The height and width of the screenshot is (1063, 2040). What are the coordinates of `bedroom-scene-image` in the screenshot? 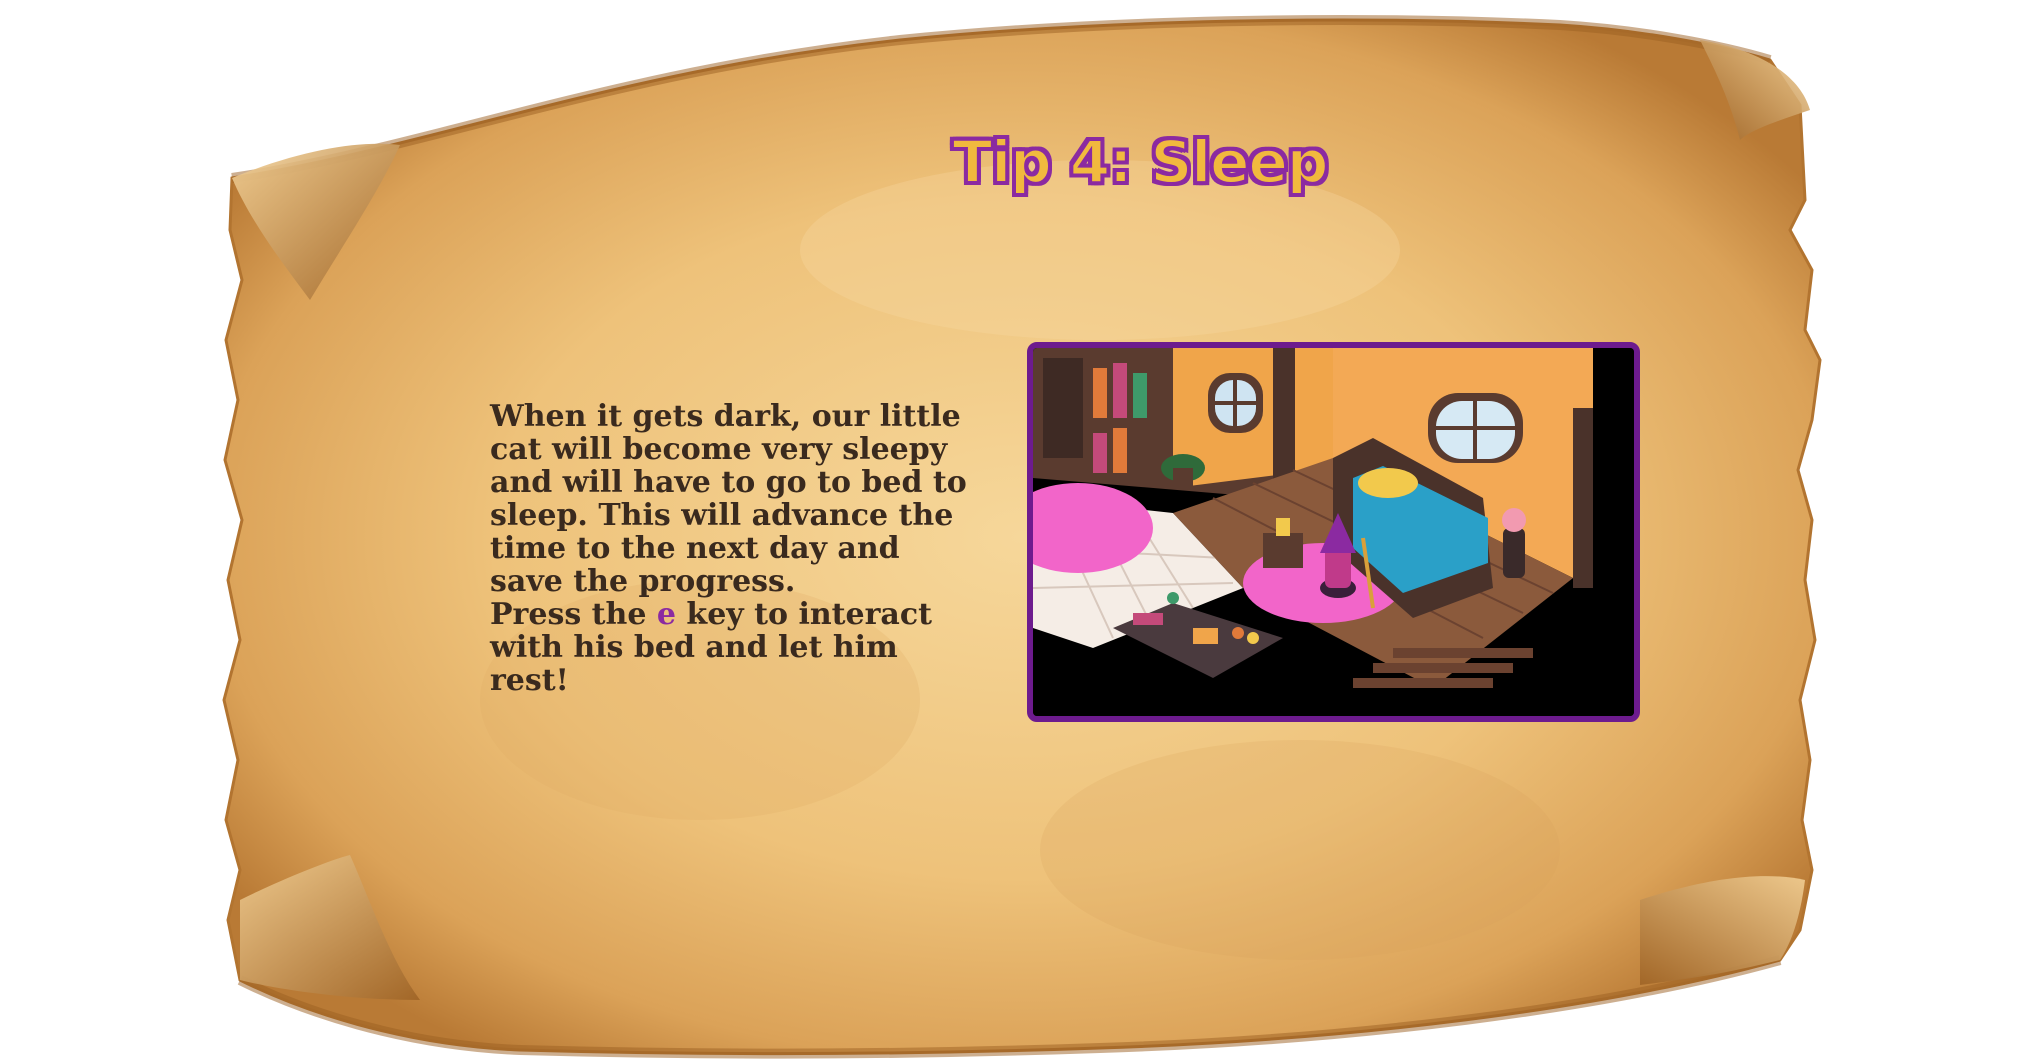 It's located at (1333, 532).